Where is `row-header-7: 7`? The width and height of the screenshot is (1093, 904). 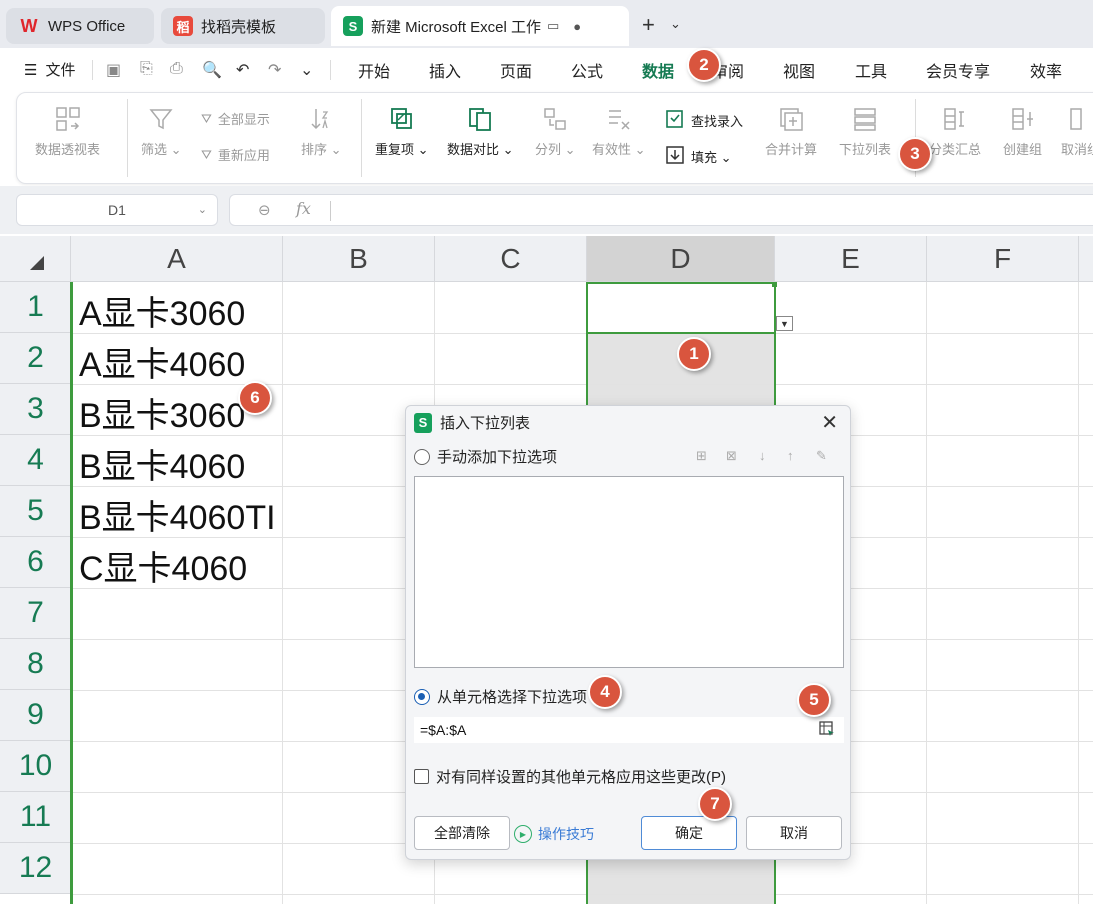
row-header-7: 7 is located at coordinates (35, 613).